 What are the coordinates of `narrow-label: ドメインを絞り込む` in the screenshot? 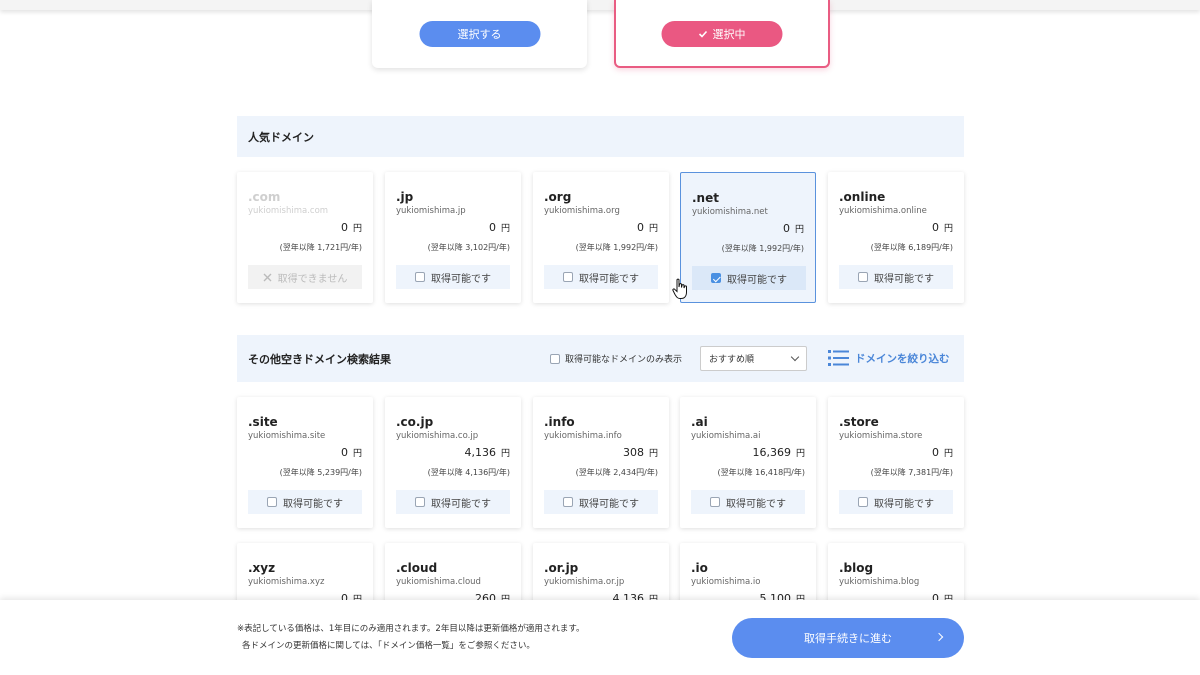 It's located at (902, 358).